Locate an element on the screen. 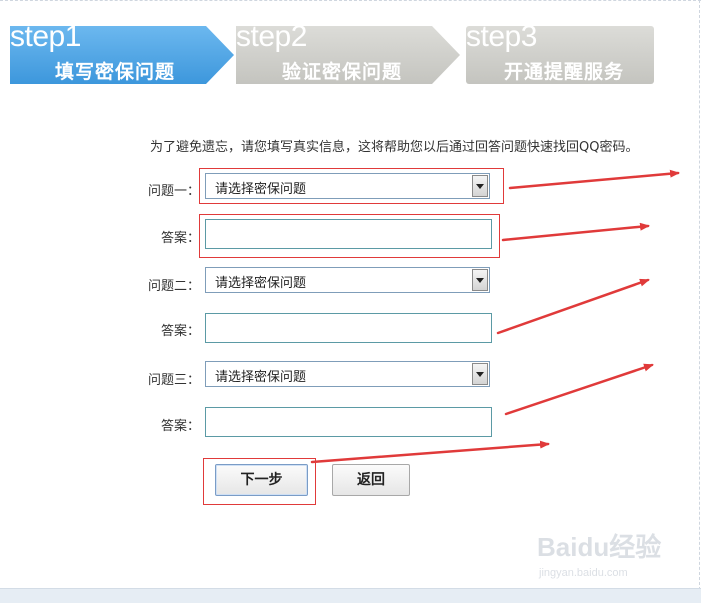  watermark-text: Baidu经验 is located at coordinates (599, 547).